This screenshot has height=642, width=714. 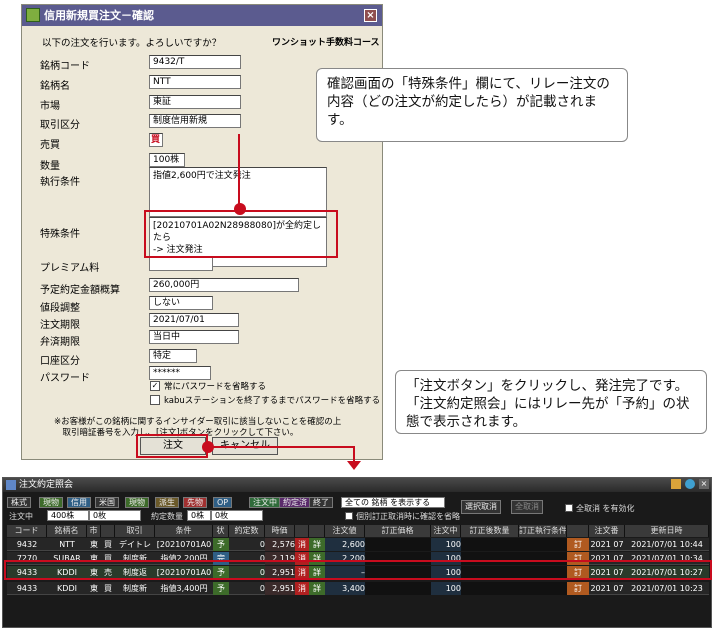 What do you see at coordinates (60, 125) in the screenshot?
I see `field-label-trade-type: 取引区分` at bounding box center [60, 125].